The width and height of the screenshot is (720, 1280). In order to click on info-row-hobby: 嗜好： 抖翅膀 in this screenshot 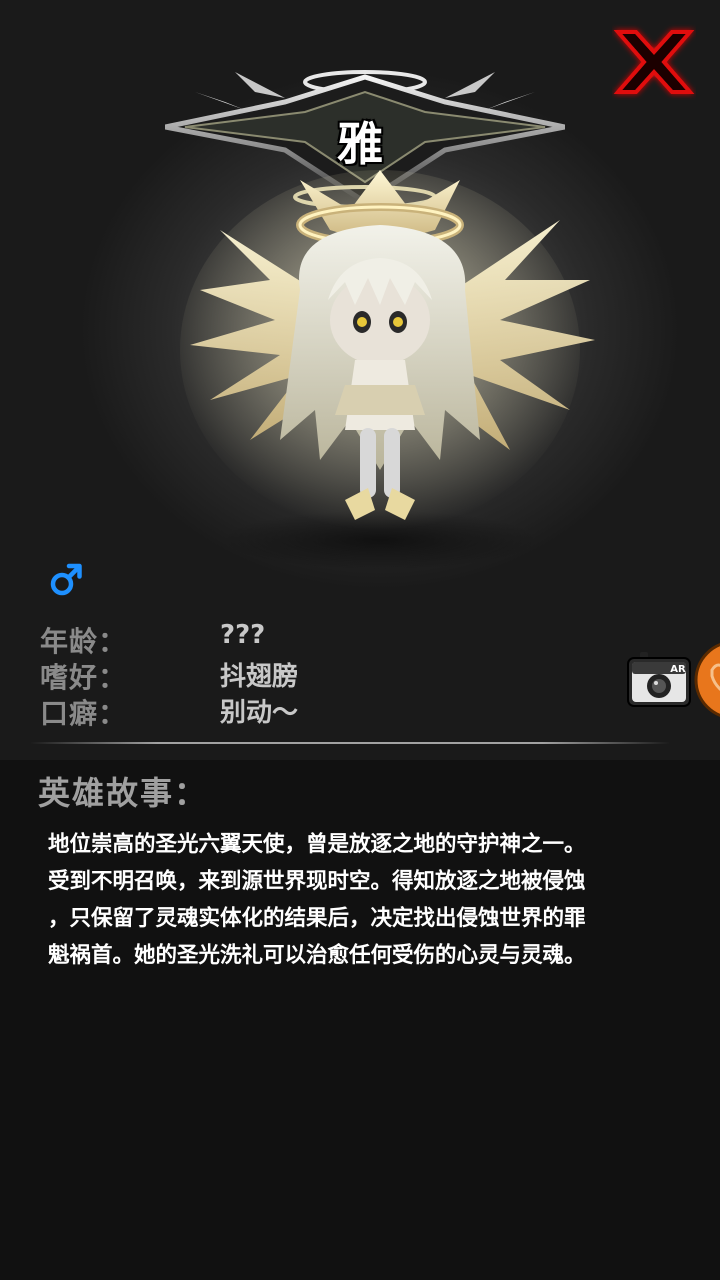, I will do `click(300, 676)`.